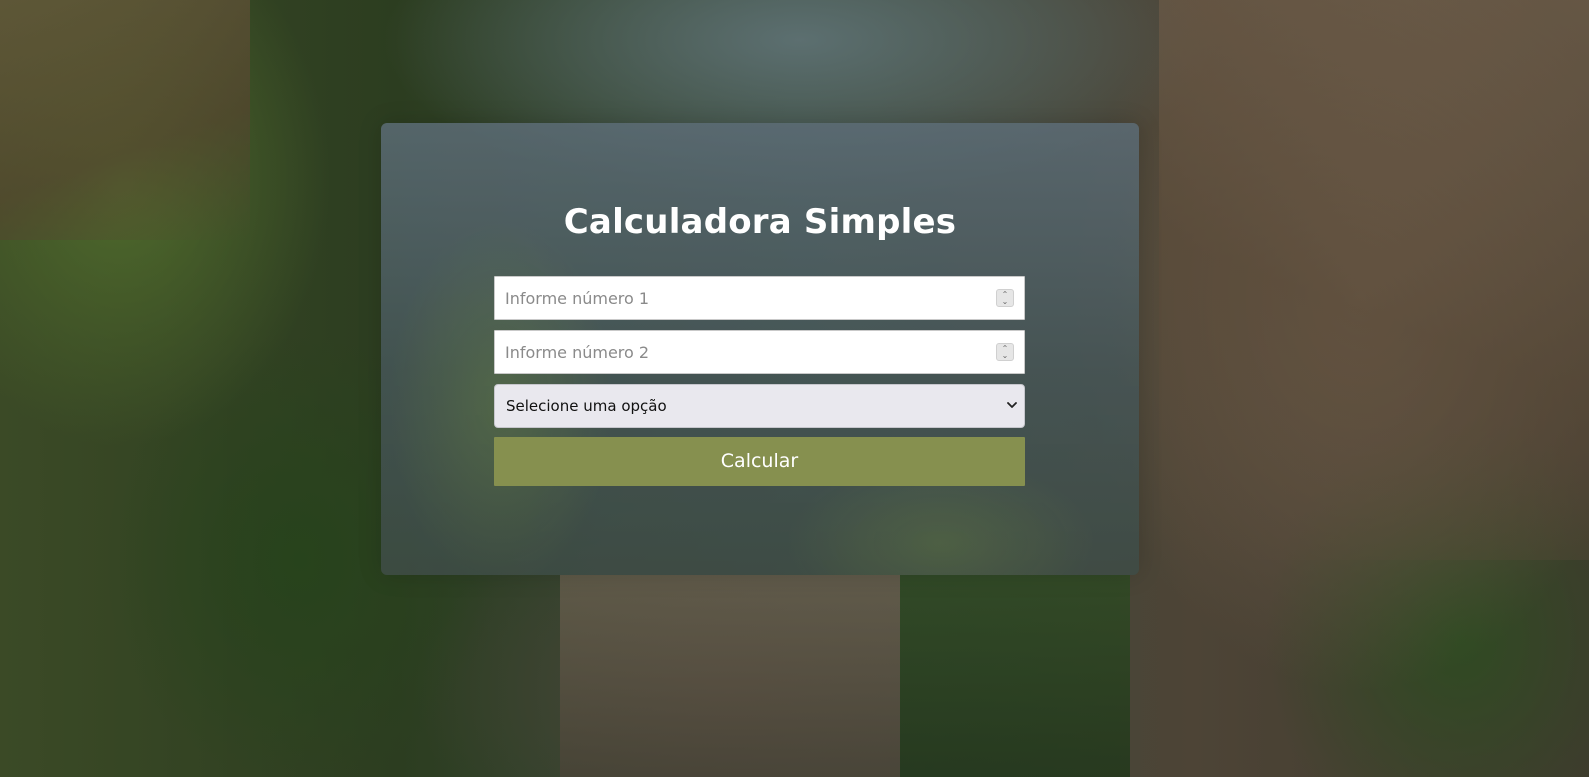 Image resolution: width=1589 pixels, height=777 pixels. I want to click on number1-field: ⌃ ⌄, so click(759, 298).